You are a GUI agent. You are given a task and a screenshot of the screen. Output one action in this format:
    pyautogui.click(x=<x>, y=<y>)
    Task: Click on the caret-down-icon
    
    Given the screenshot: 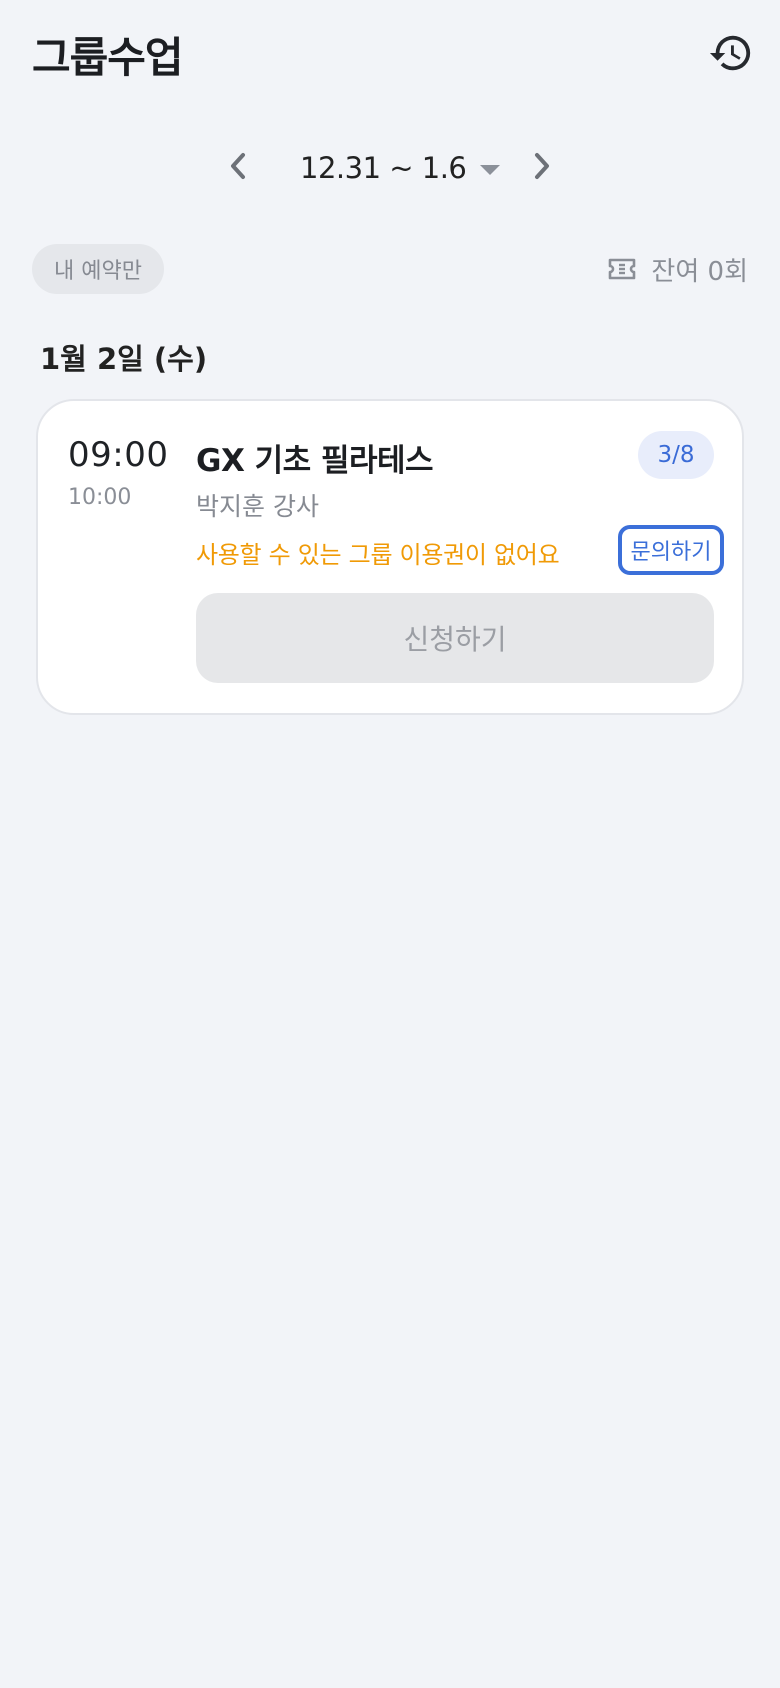 What is the action you would take?
    pyautogui.click(x=490, y=170)
    